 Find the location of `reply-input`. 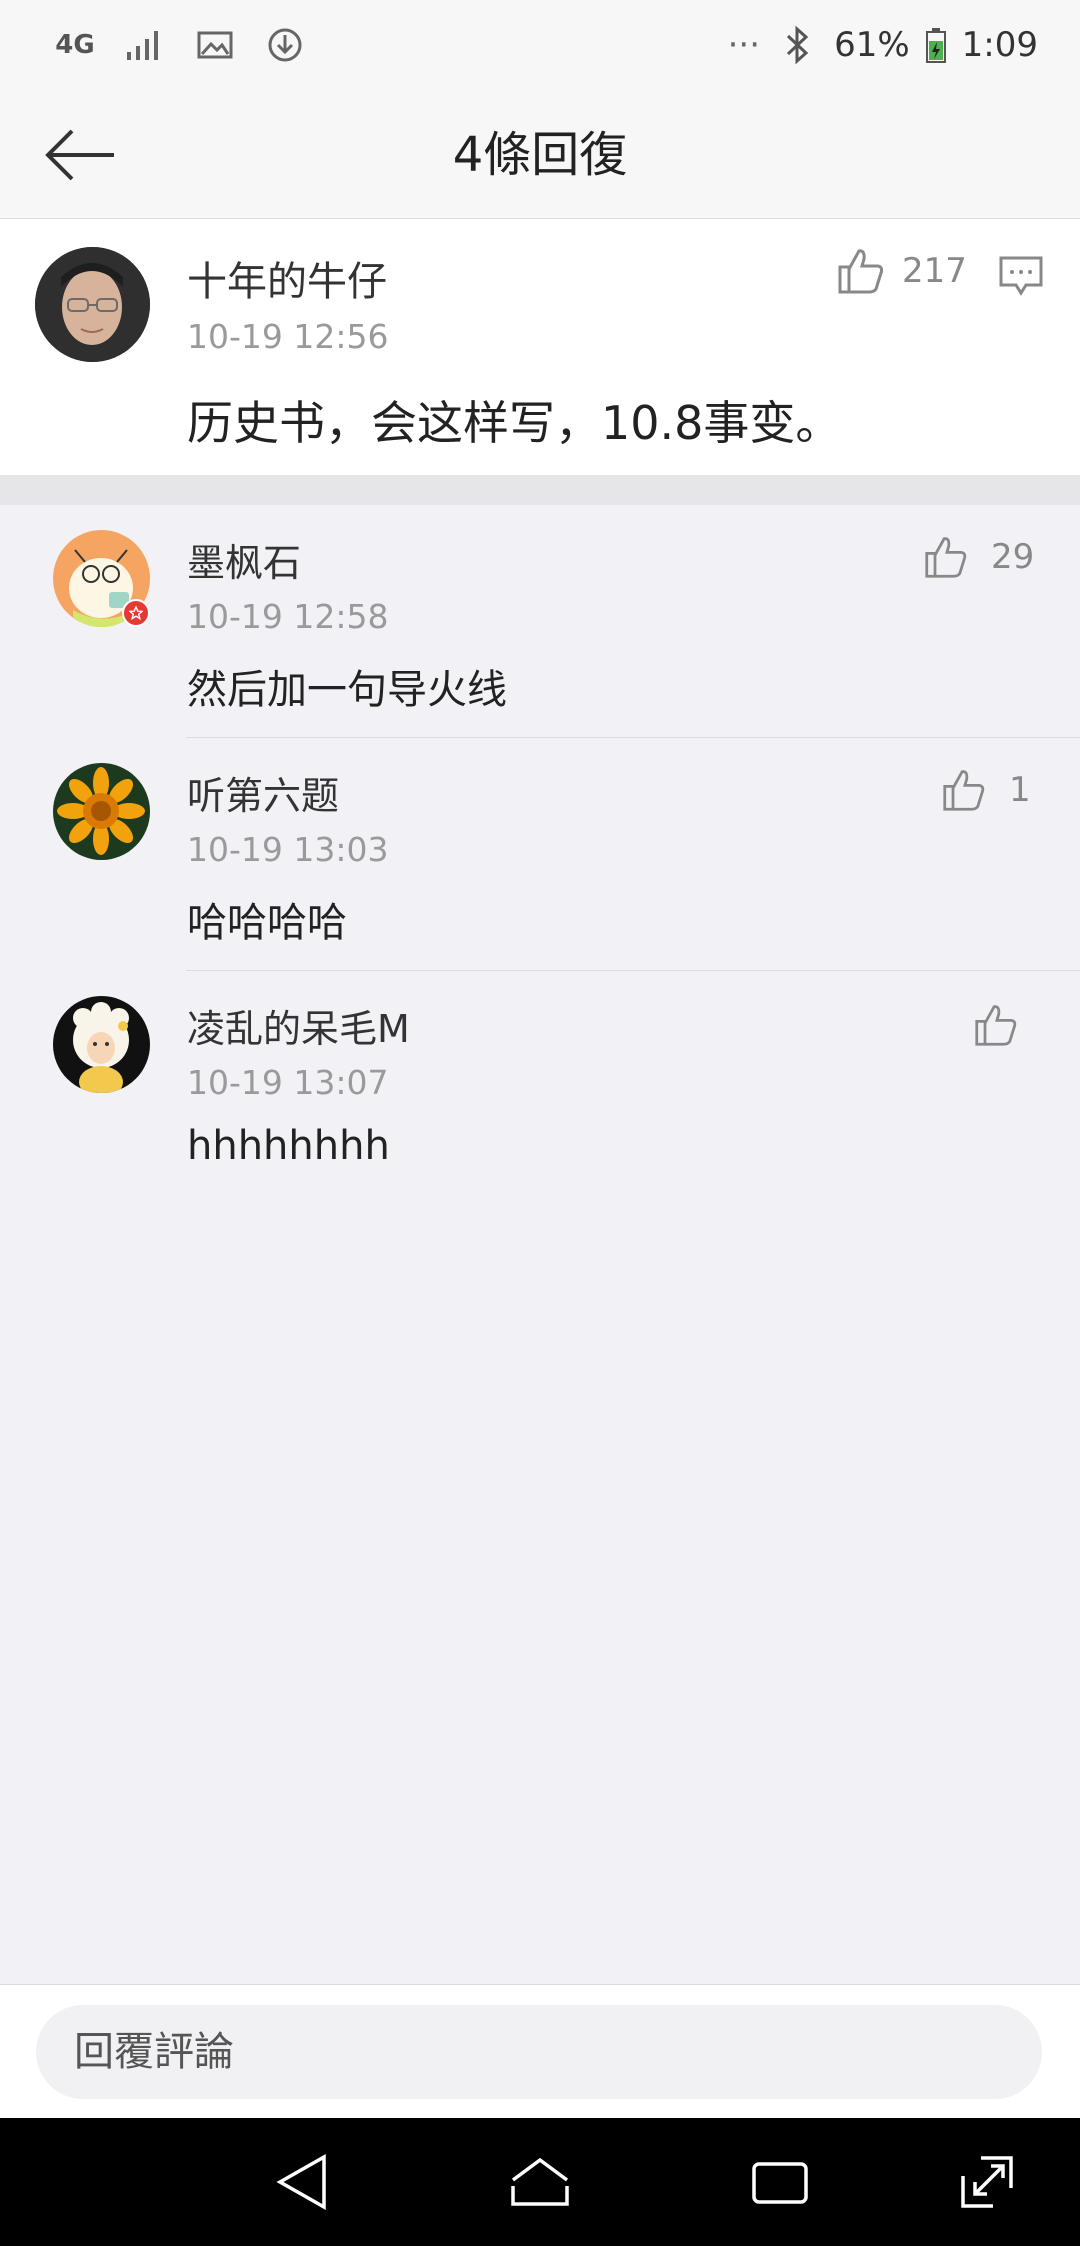

reply-input is located at coordinates (539, 2052).